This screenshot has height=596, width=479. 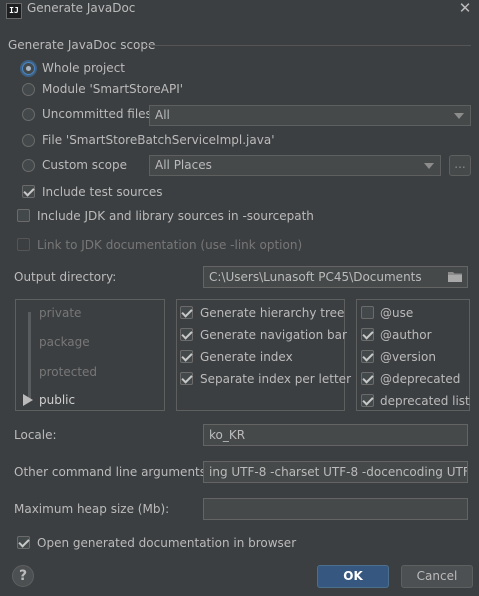 I want to click on module-radio, so click(x=28, y=89).